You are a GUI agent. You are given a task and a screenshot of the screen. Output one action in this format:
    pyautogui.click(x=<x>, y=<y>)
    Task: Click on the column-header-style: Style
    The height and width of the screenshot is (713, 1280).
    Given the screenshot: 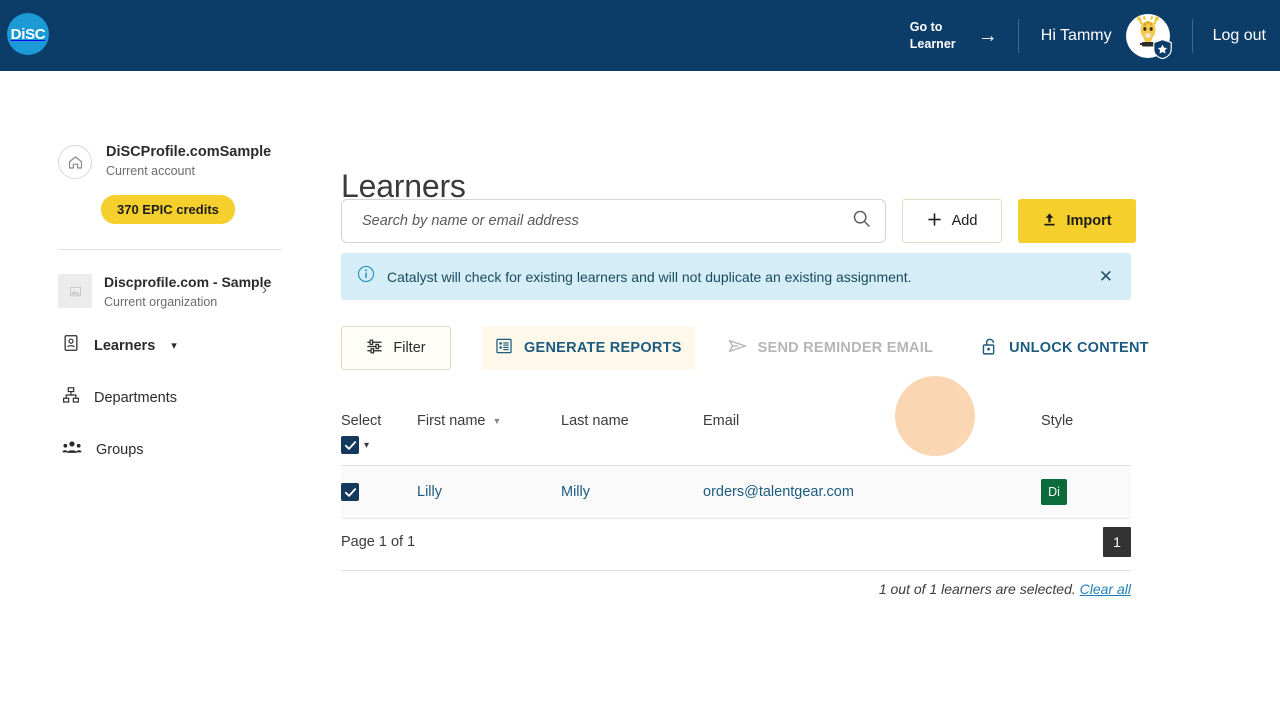 What is the action you would take?
    pyautogui.click(x=1086, y=421)
    